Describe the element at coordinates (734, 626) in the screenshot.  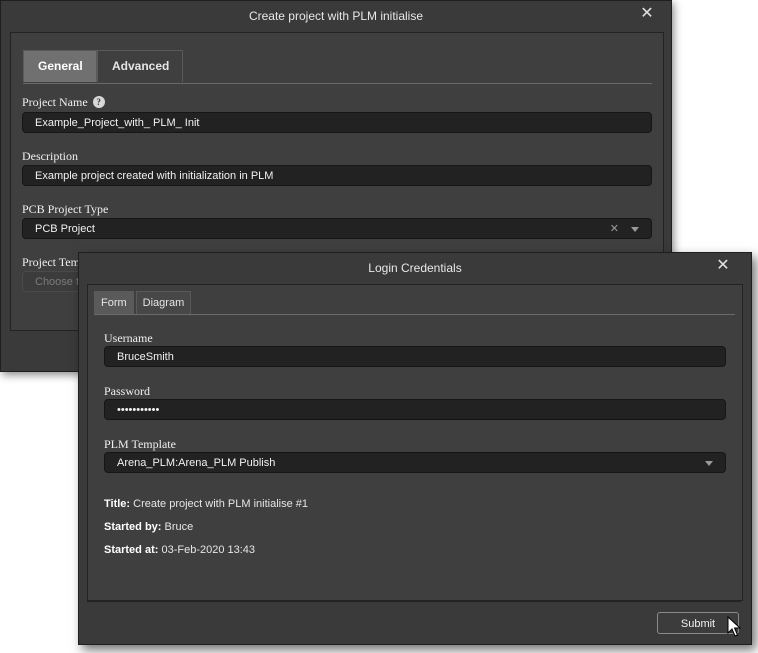
I see `mouse-cursor-icon` at that location.